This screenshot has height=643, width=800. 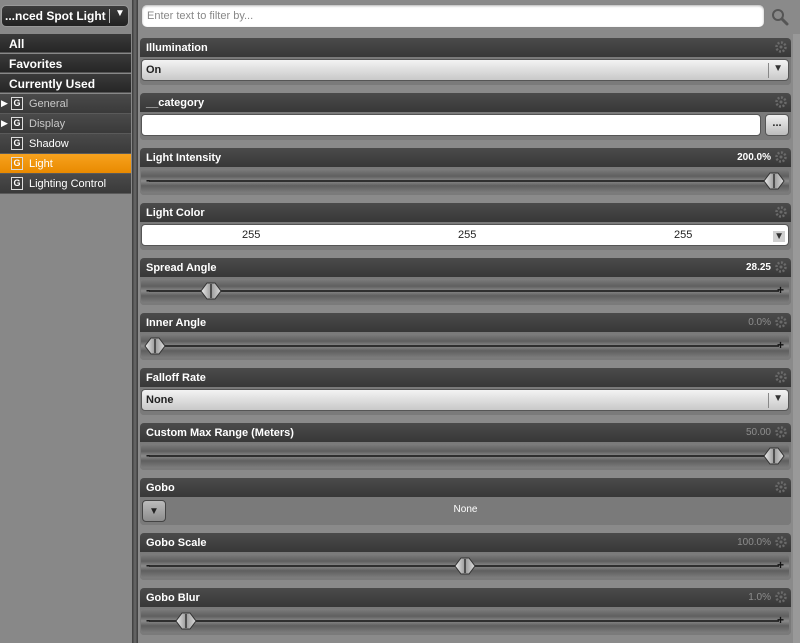 I want to click on property-header: Gobo, so click(x=465, y=487).